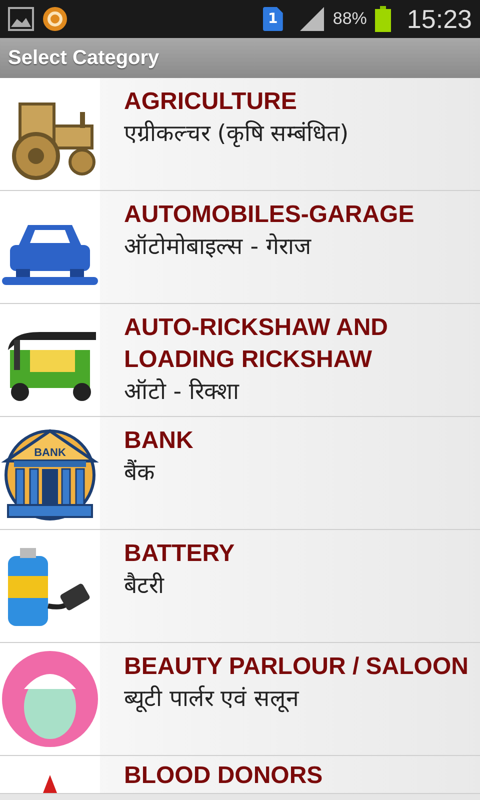 The height and width of the screenshot is (800, 480). What do you see at coordinates (50, 453) in the screenshot?
I see `bank-sign: BANK` at bounding box center [50, 453].